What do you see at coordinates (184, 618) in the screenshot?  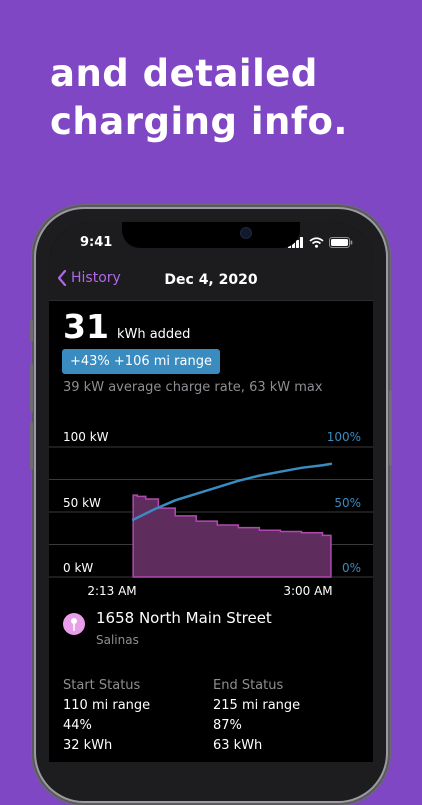 I see `location-address: 1658 North Main Street` at bounding box center [184, 618].